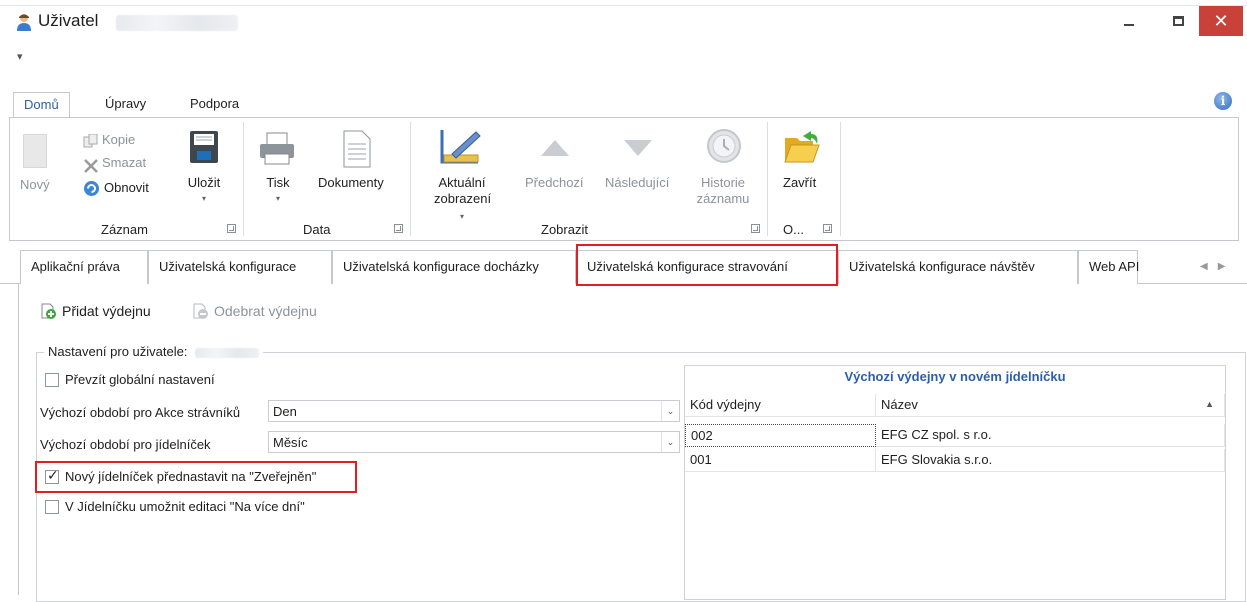 Image resolution: width=1247 pixels, height=602 pixels. Describe the element at coordinates (240, 267) in the screenshot. I see `tab-uzivatelska-konfigurace: Uživatelská konfigurace` at that location.